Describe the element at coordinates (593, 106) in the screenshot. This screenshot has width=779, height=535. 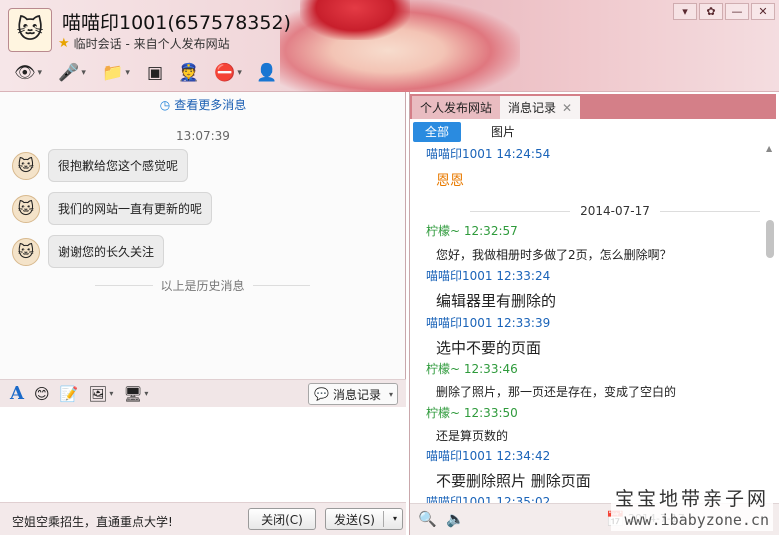
I see `side-tabs: 个人发布网站 消息记录 ✕` at that location.